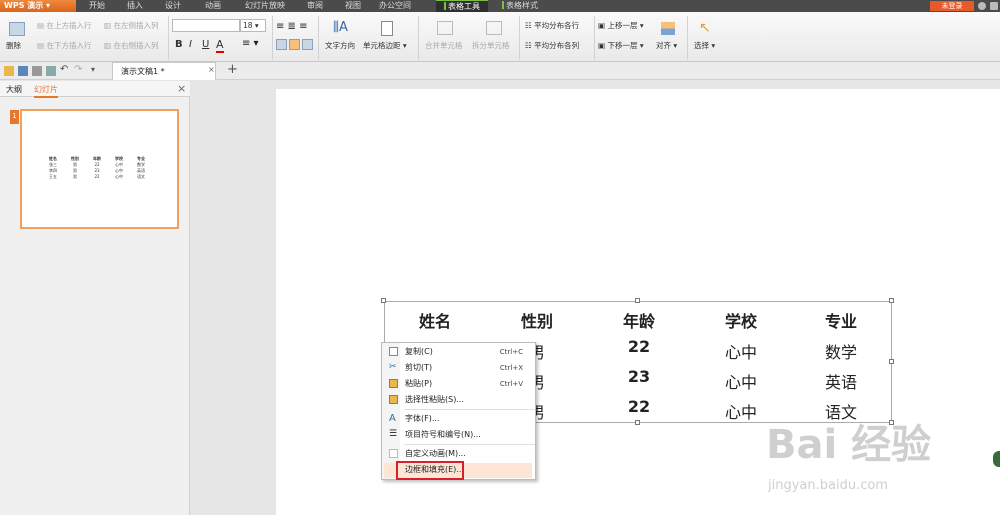 The width and height of the screenshot is (1000, 515). What do you see at coordinates (38, 6) in the screenshot?
I see `app-menu-button: WPS 演示 ▾` at bounding box center [38, 6].